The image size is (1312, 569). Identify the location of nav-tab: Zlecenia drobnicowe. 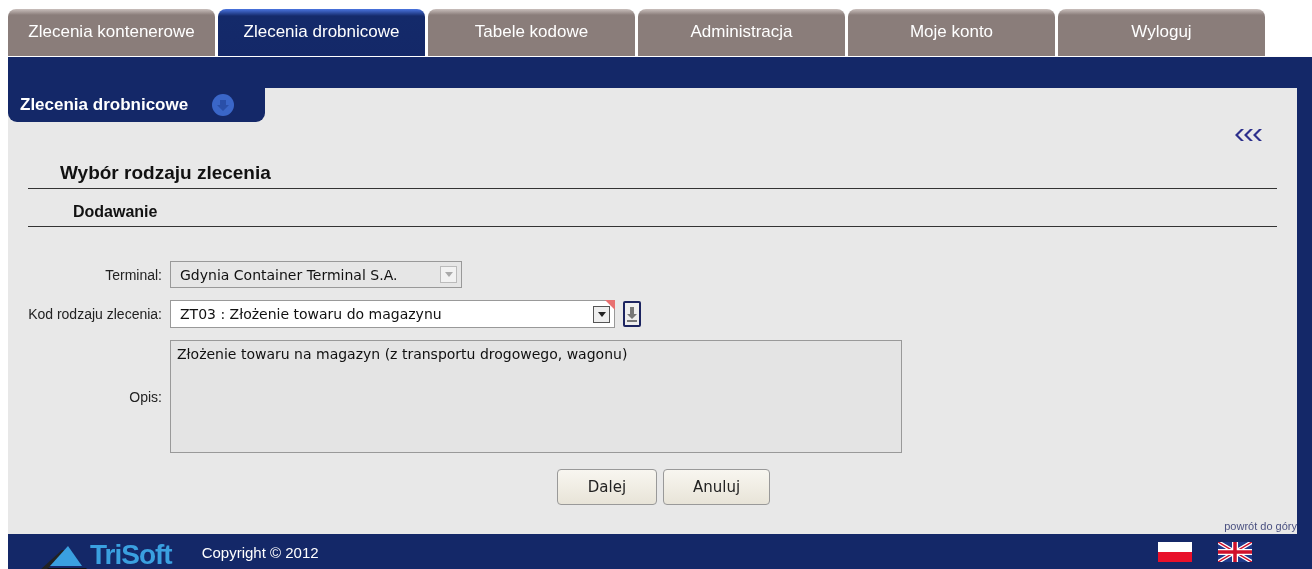
(321, 32).